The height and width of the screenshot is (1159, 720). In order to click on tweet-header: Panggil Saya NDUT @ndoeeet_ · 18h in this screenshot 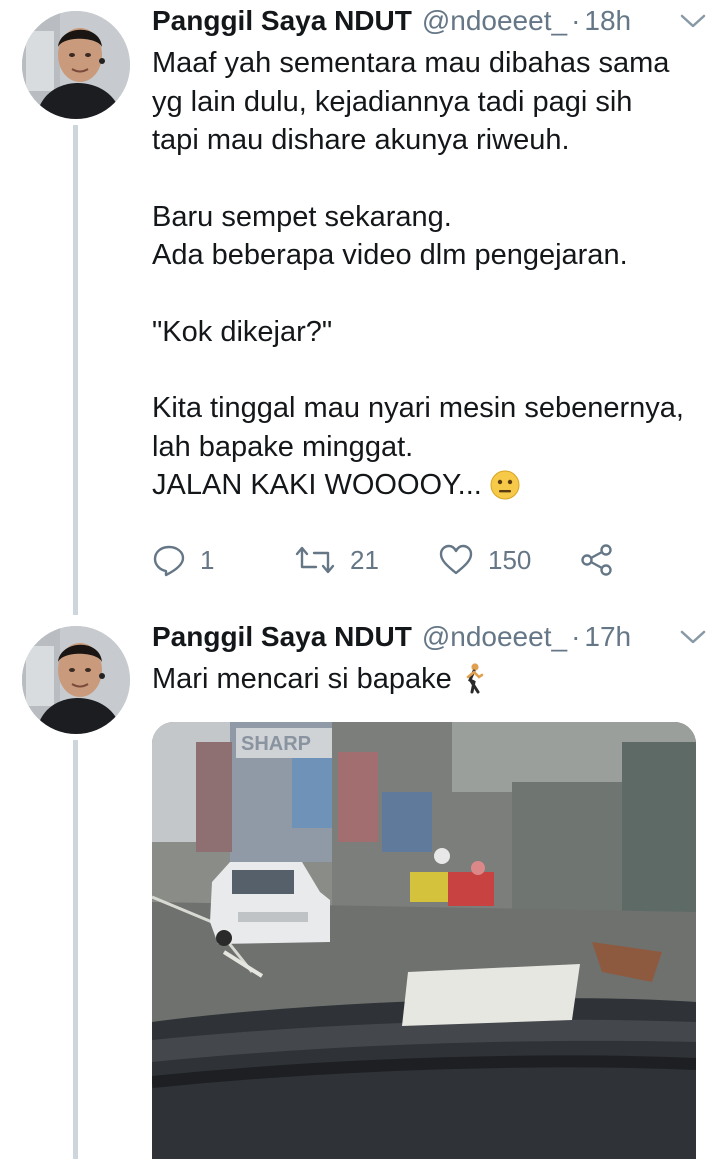, I will do `click(430, 21)`.